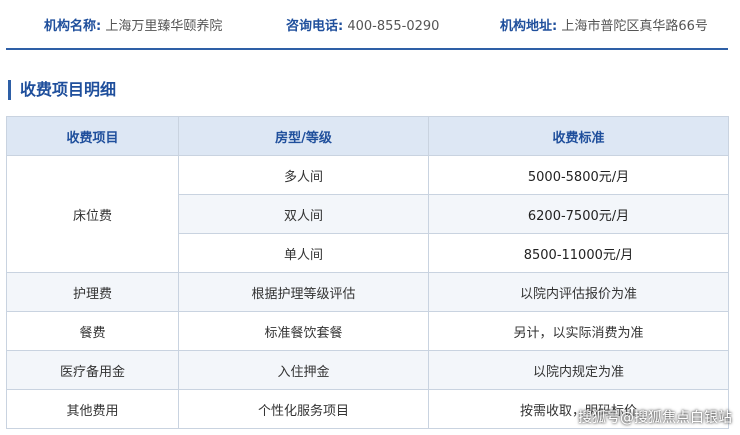  Describe the element at coordinates (164, 26) in the screenshot. I see `institution-name-value: 上海万里臻华颐养院` at that location.